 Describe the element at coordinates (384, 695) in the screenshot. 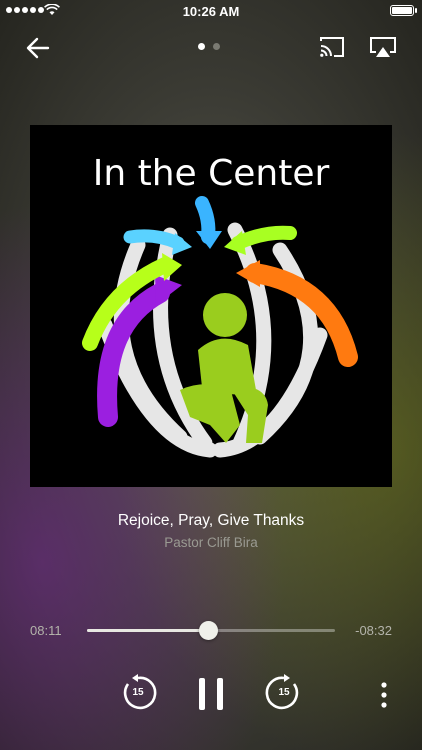

I see `more-vertical-icon` at that location.